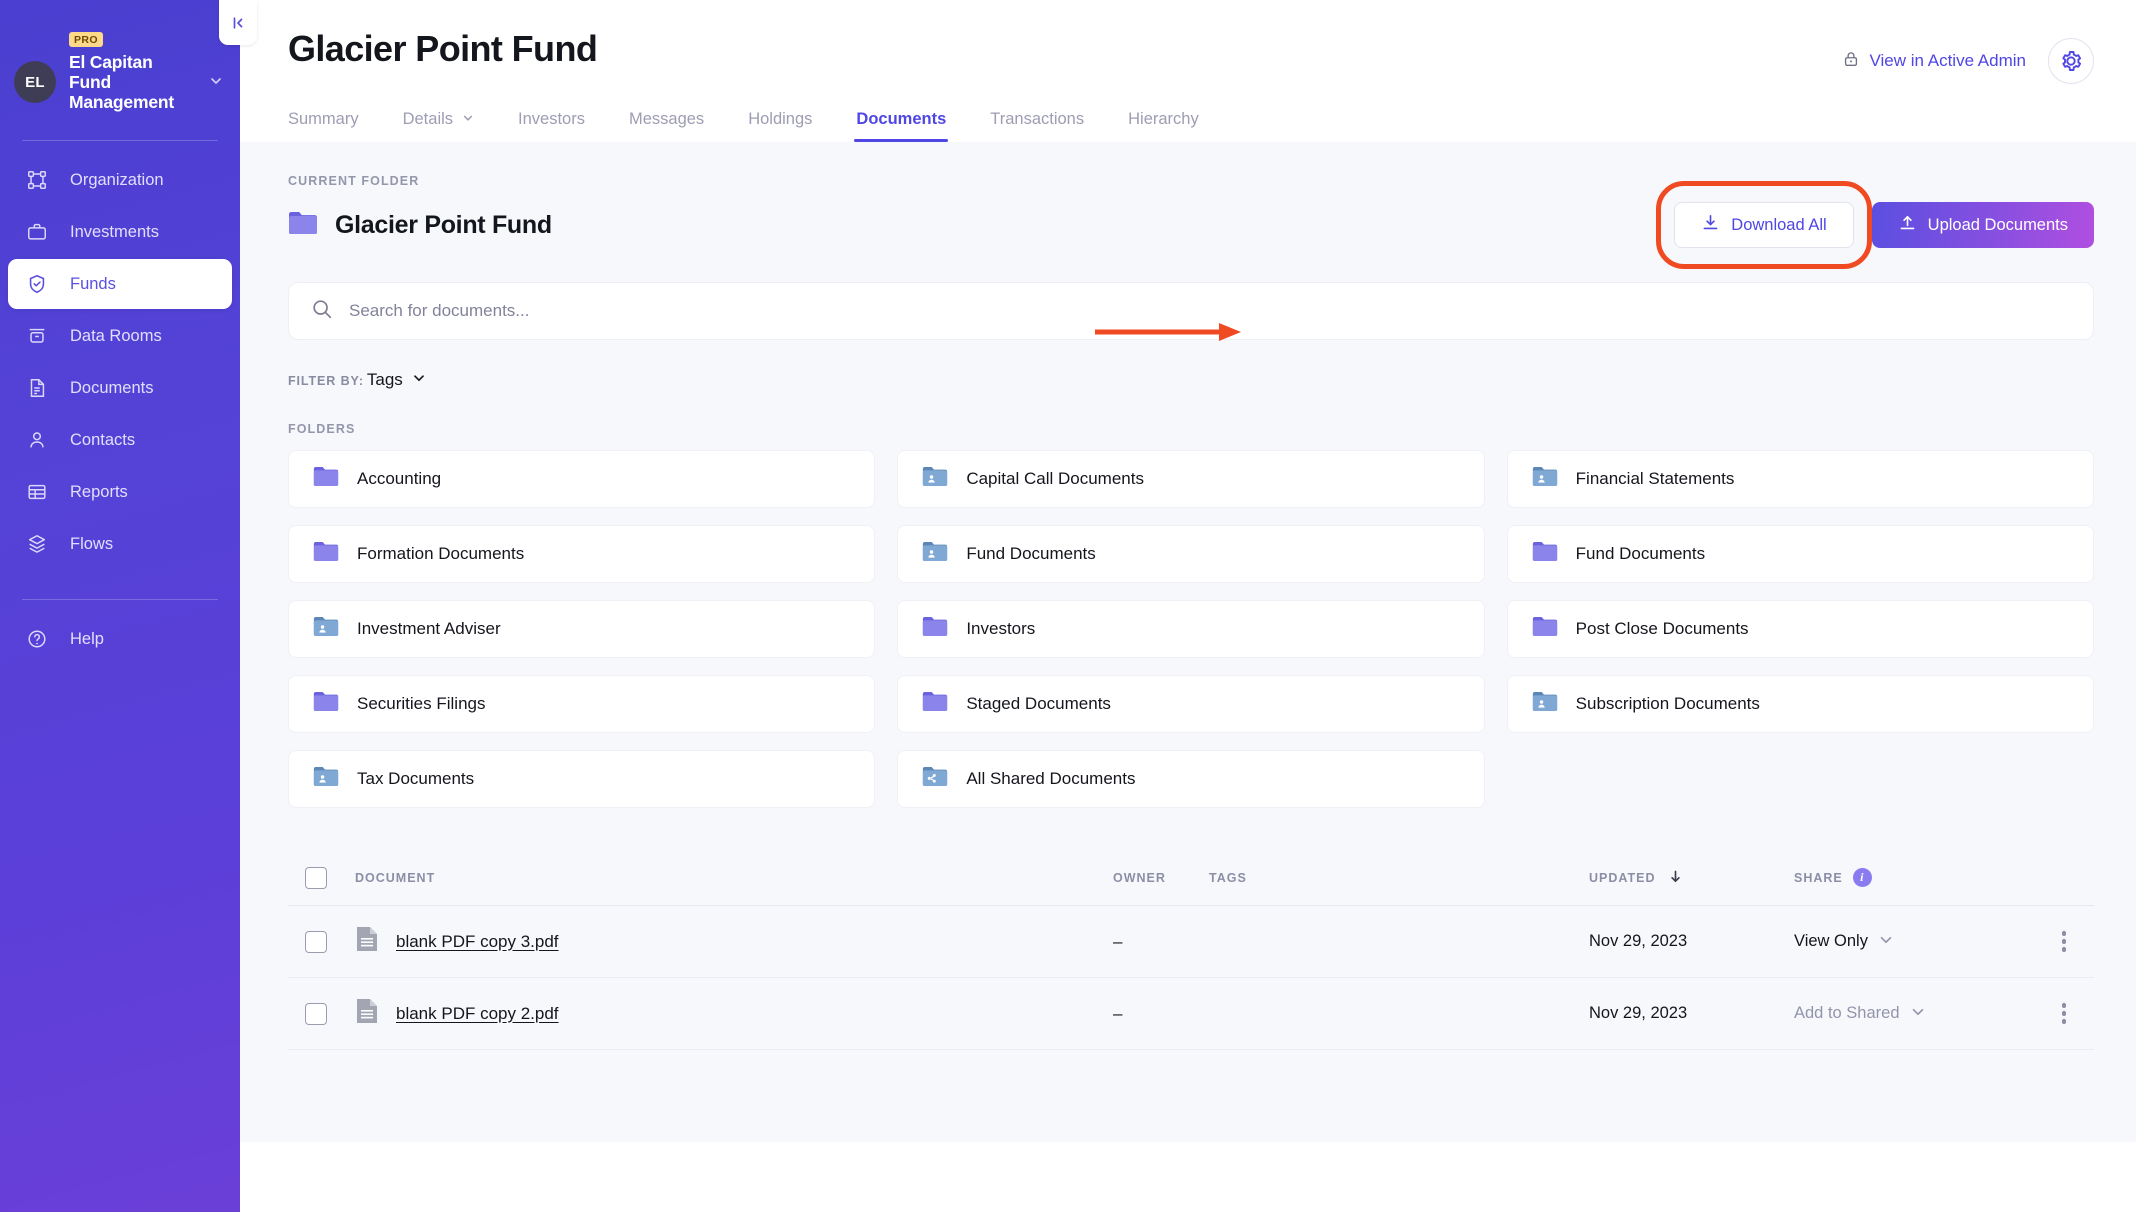  What do you see at coordinates (1191, 704) in the screenshot?
I see `folder-card: Staged Documents` at bounding box center [1191, 704].